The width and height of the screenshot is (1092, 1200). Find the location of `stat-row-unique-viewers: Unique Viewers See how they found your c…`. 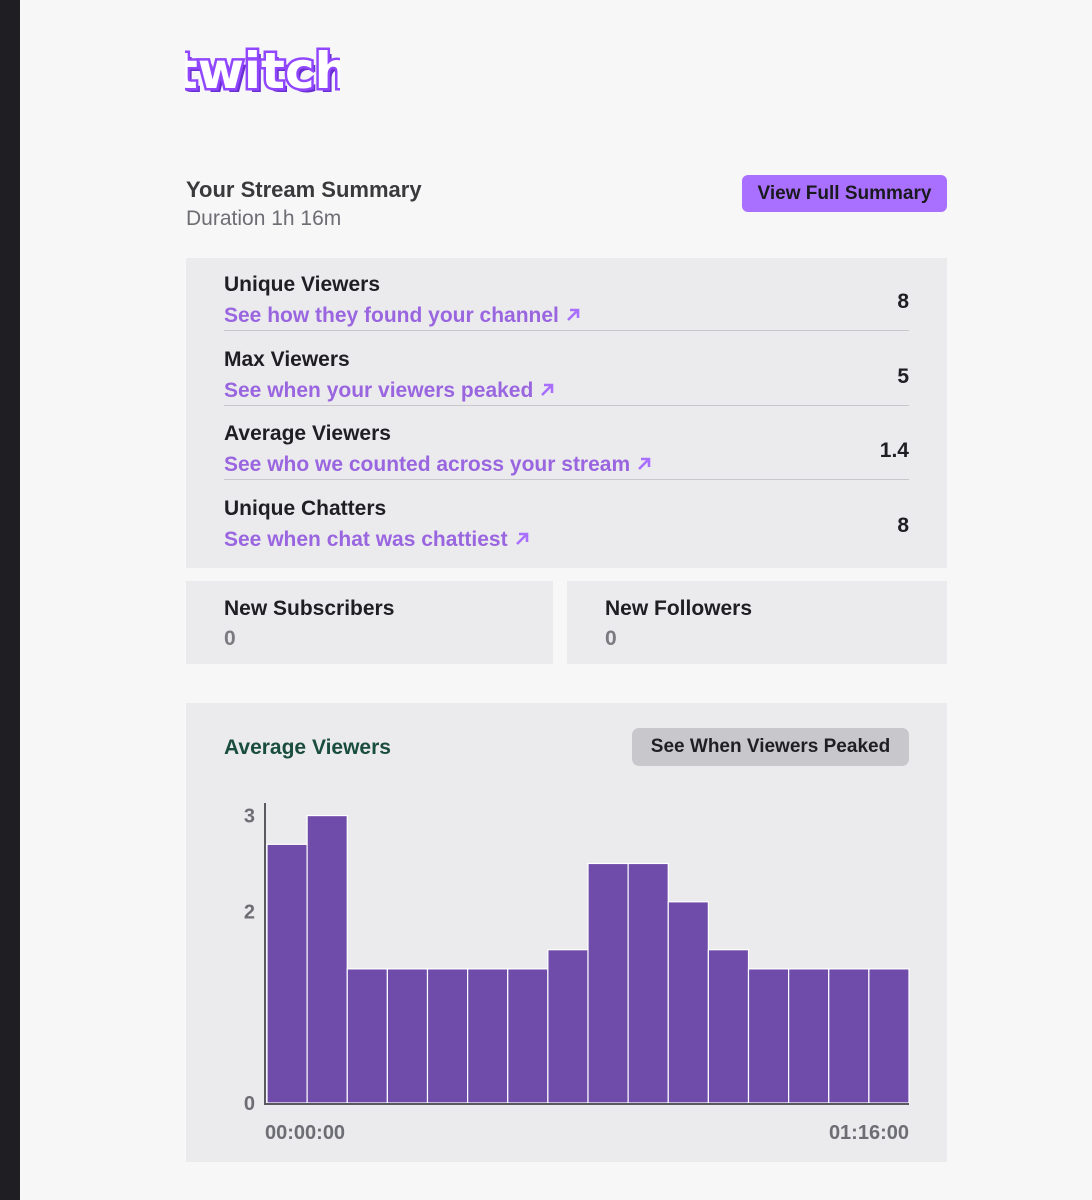

stat-row-unique-viewers: Unique Viewers See how they found your c… is located at coordinates (566, 294).